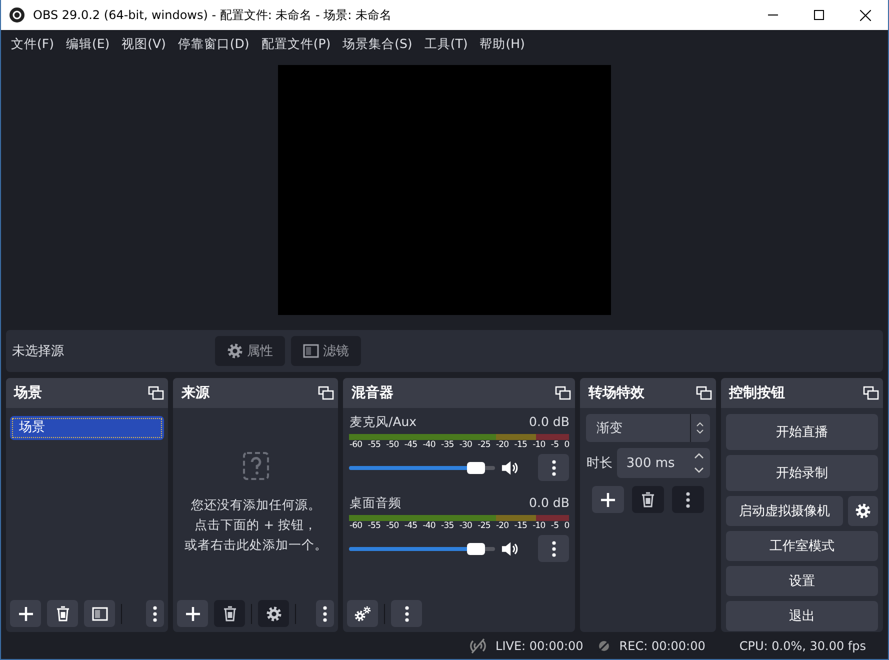 The width and height of the screenshot is (889, 660). I want to click on menu-item: 配置文件(P), so click(296, 44).